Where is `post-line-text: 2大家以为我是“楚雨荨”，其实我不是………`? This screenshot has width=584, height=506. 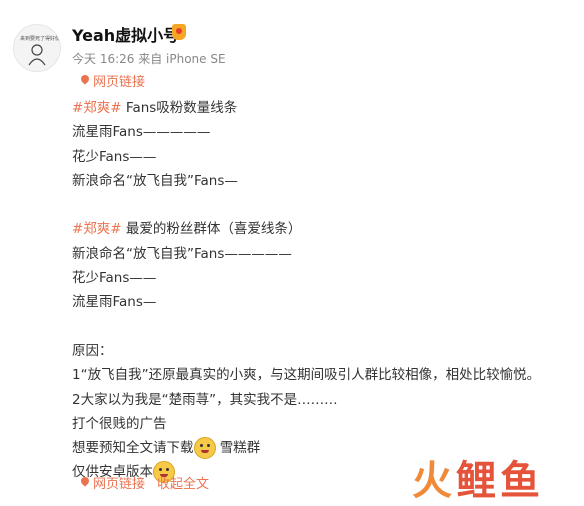 post-line-text: 2大家以为我是“楚雨荨”，其实我不是……… is located at coordinates (205, 399).